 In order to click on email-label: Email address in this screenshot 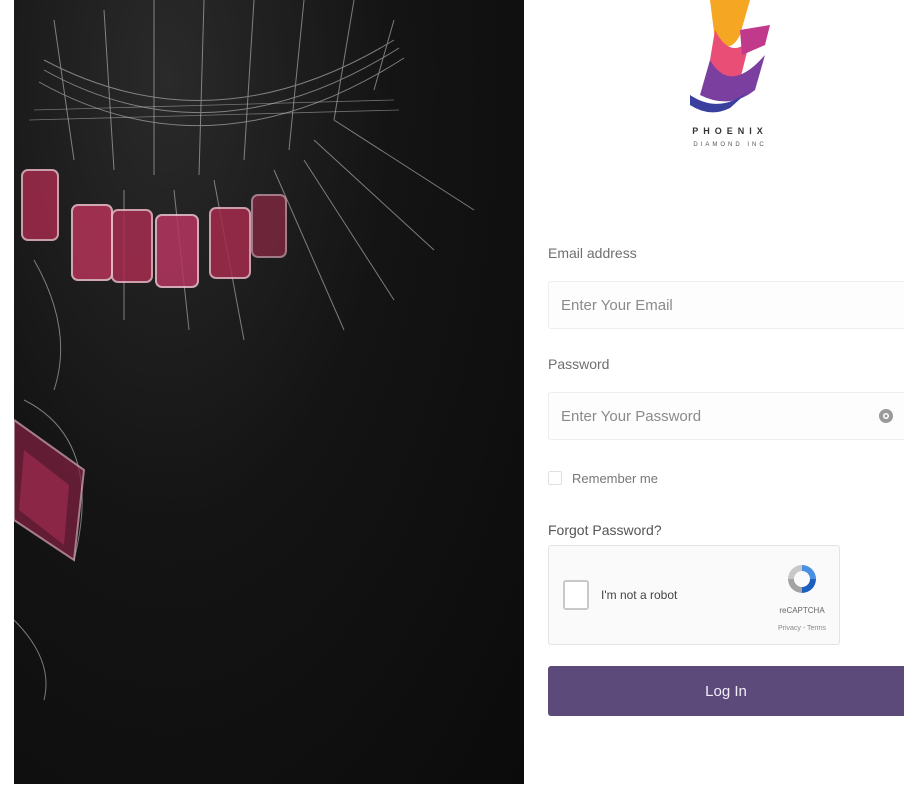, I will do `click(592, 253)`.